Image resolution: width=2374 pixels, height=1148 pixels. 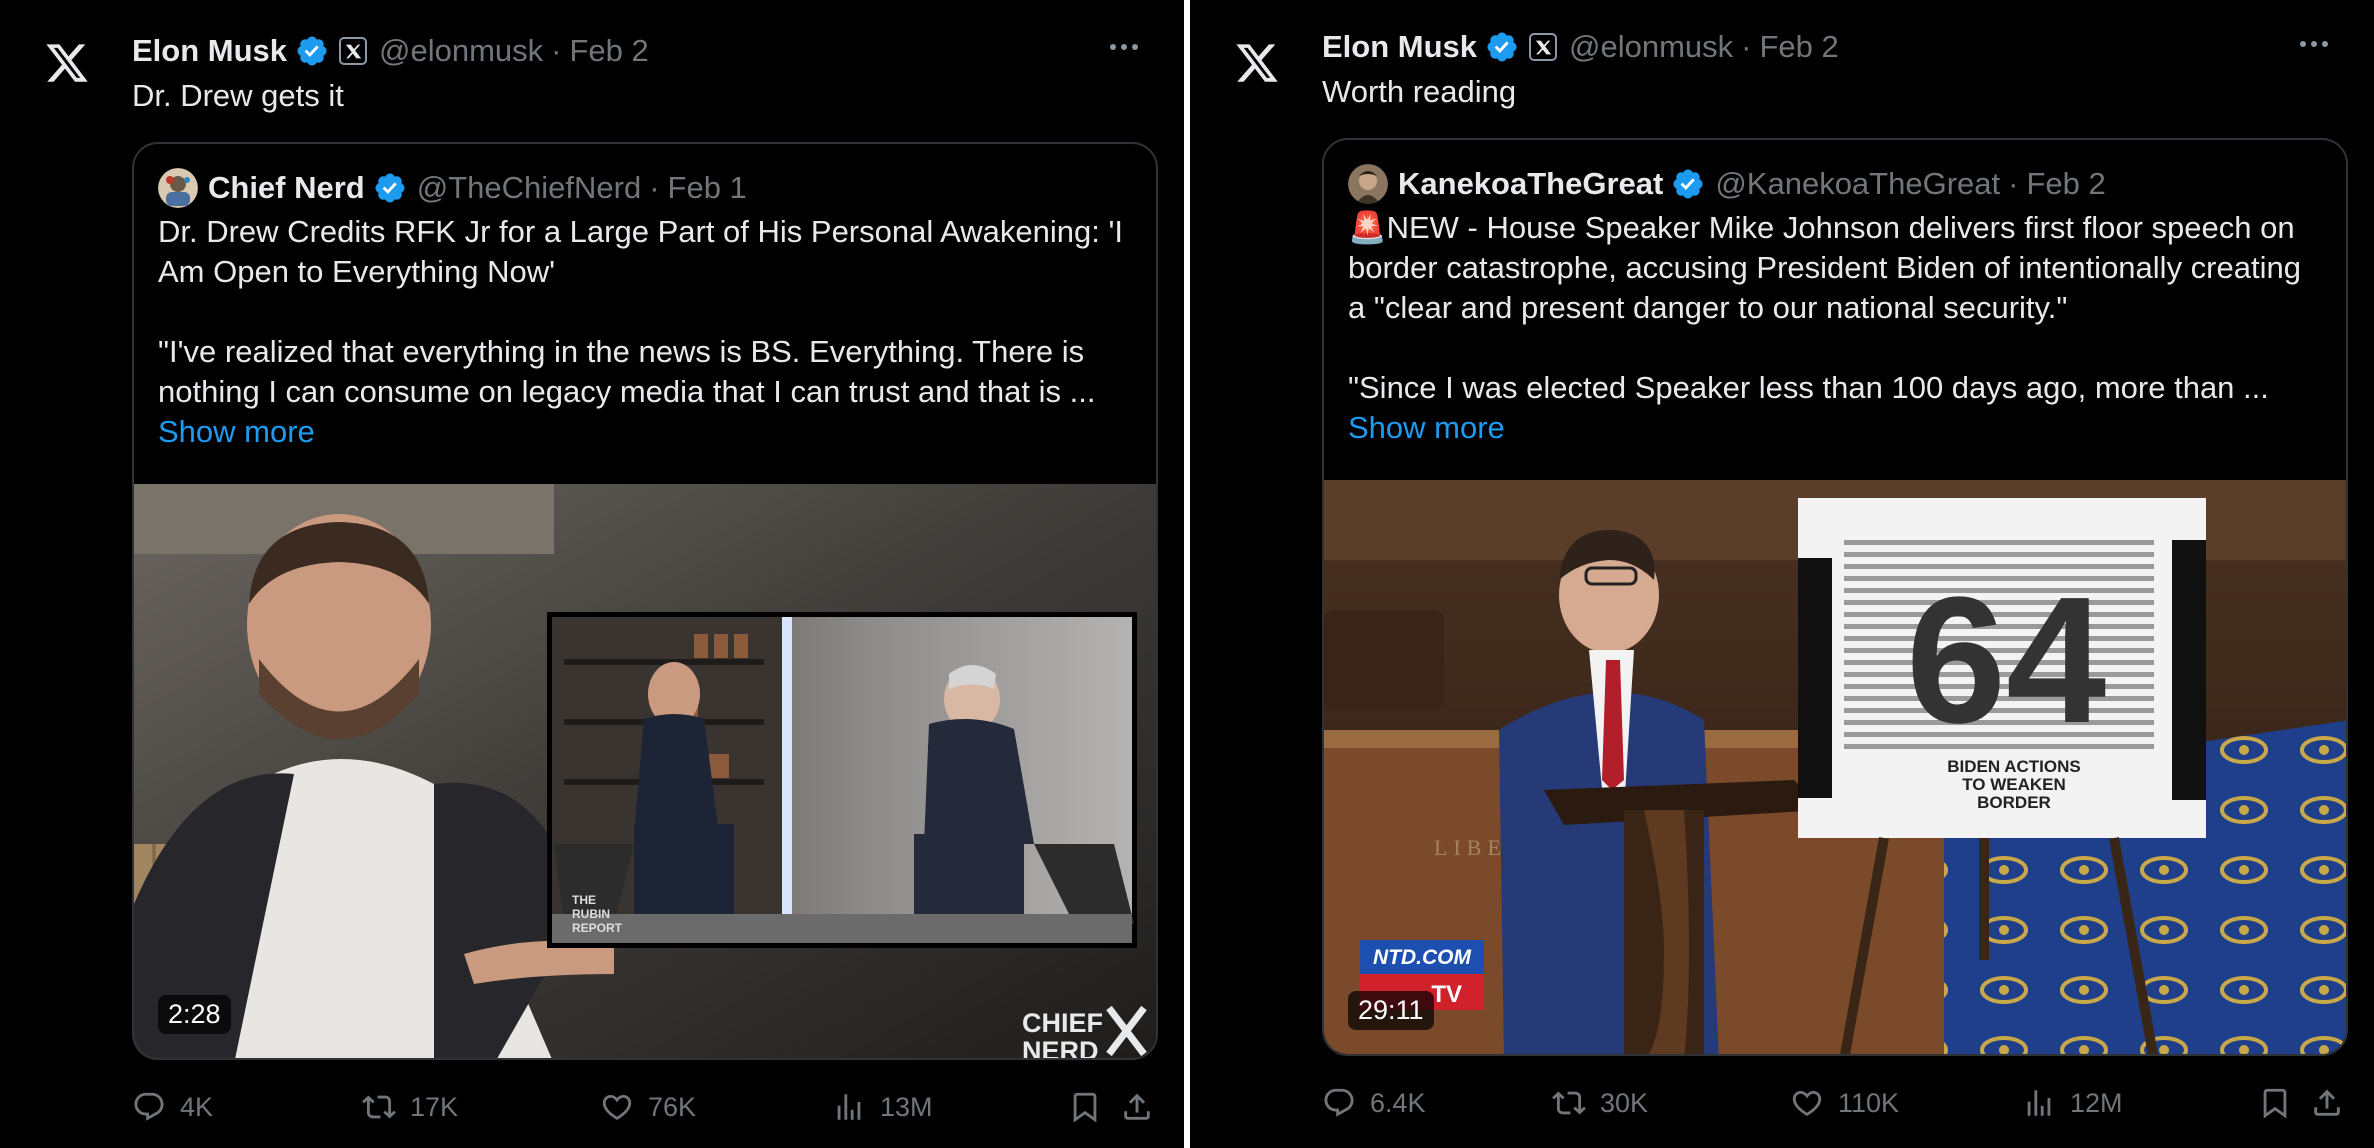 What do you see at coordinates (529, 188) in the screenshot?
I see `quote-author-handle: @TheChiefNerd` at bounding box center [529, 188].